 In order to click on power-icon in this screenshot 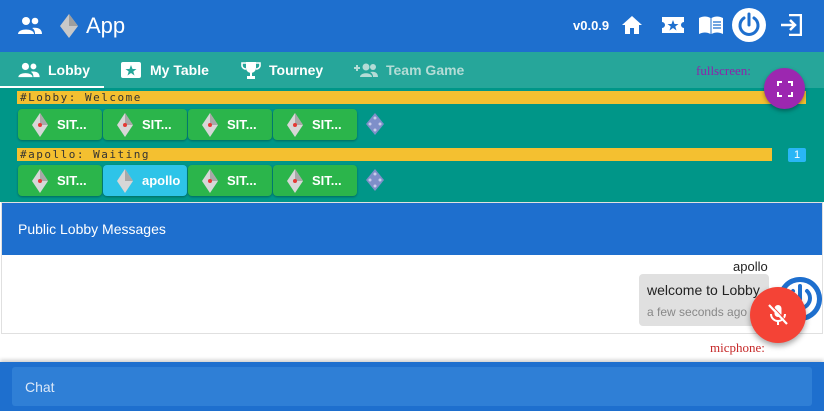, I will do `click(749, 24)`.